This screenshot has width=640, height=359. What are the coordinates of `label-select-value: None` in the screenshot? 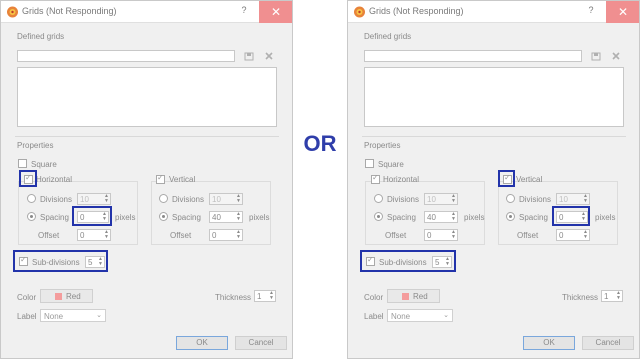 It's located at (401, 316).